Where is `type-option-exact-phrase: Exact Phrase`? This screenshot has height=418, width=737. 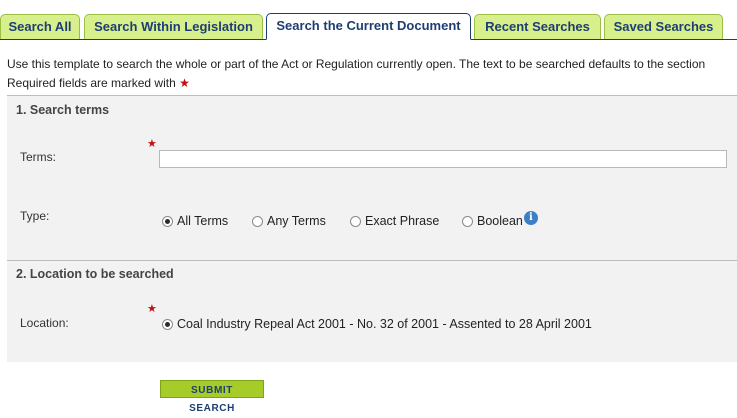
type-option-exact-phrase: Exact Phrase is located at coordinates (394, 221).